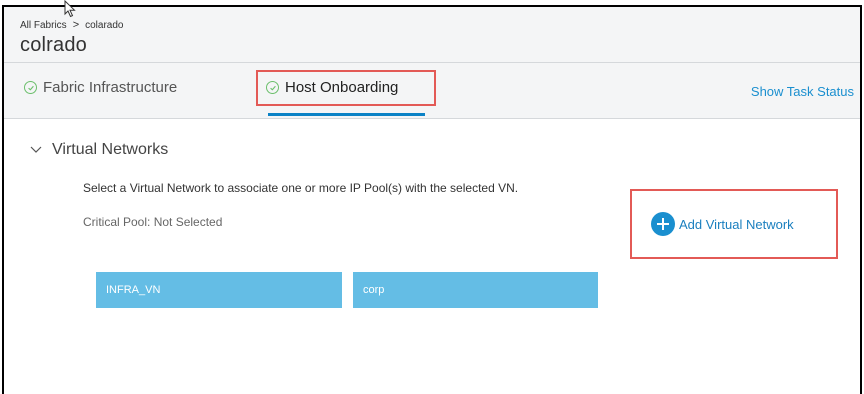 The image size is (864, 394). I want to click on tab-host-onboarding: Host Onboarding, so click(332, 87).